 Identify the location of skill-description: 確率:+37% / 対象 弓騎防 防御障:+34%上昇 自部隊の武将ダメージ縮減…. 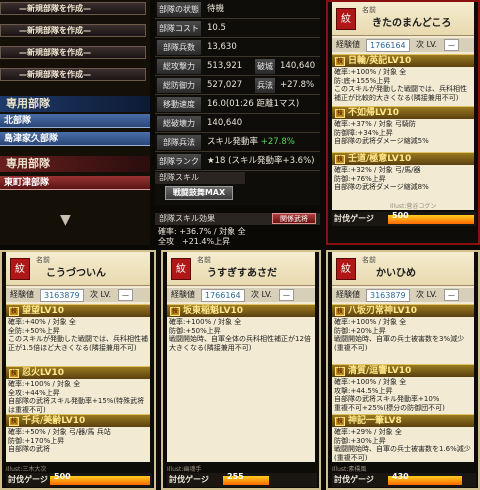
(381, 132).